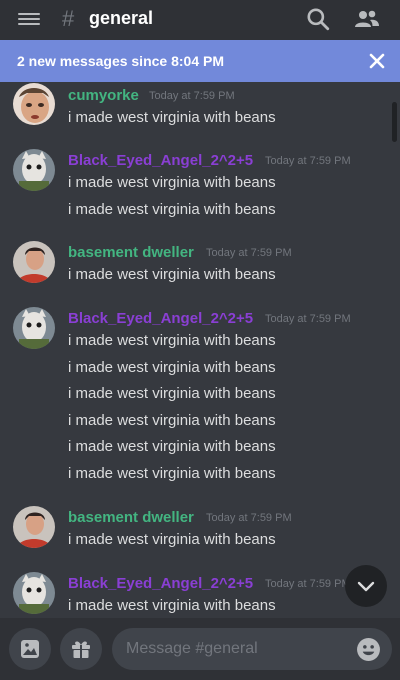 The height and width of the screenshot is (680, 400). I want to click on close-icon, so click(377, 61).